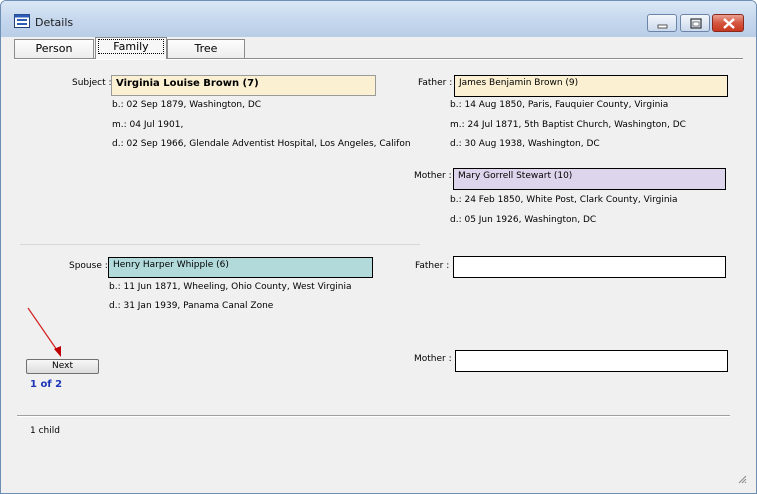 The image size is (757, 494). I want to click on subject-mother-name-box: Mary Gorrell Stewart (10), so click(589, 179).